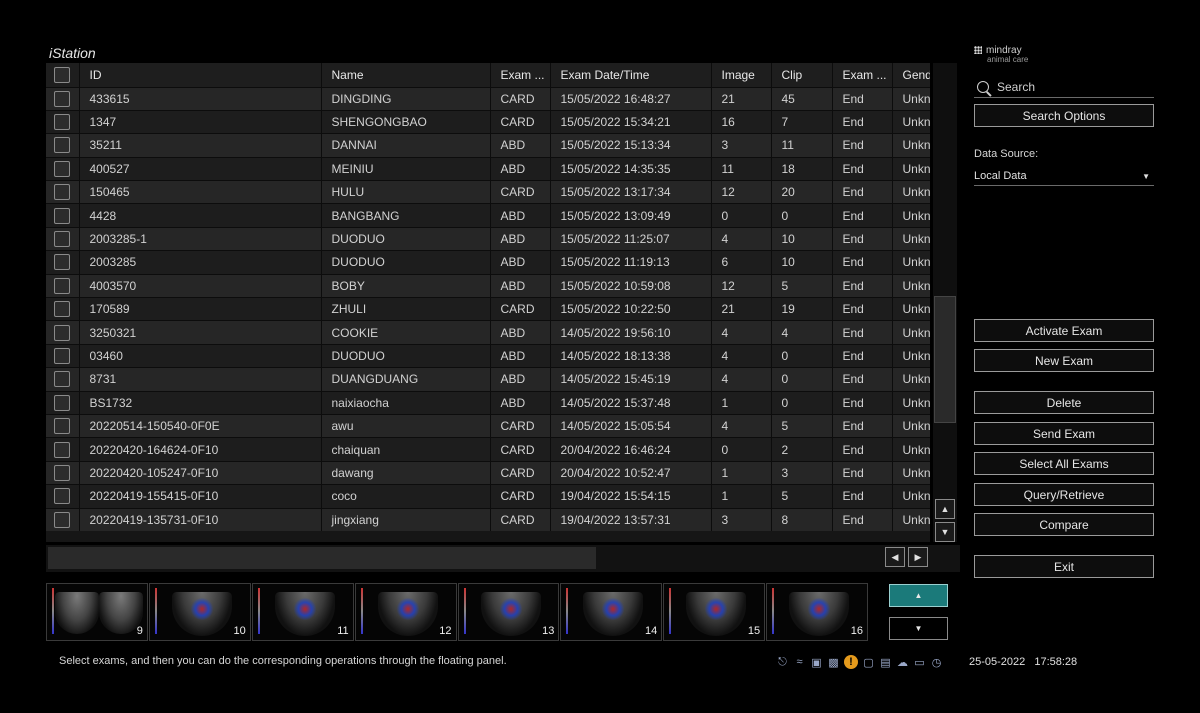 Image resolution: width=1200 pixels, height=713 pixels. What do you see at coordinates (851, 662) in the screenshot?
I see `warning-icon: !` at bounding box center [851, 662].